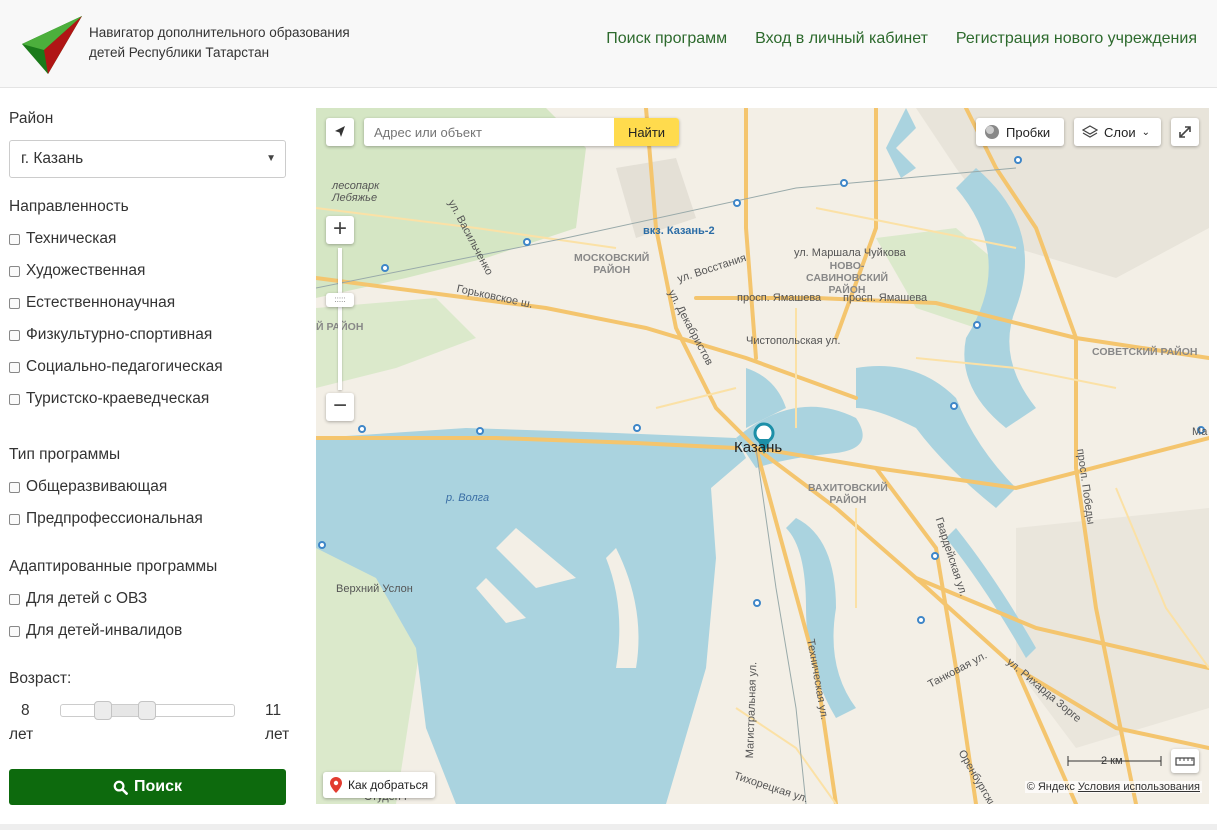 This screenshot has width=1217, height=830. I want to click on address-search: Найти, so click(521, 132).